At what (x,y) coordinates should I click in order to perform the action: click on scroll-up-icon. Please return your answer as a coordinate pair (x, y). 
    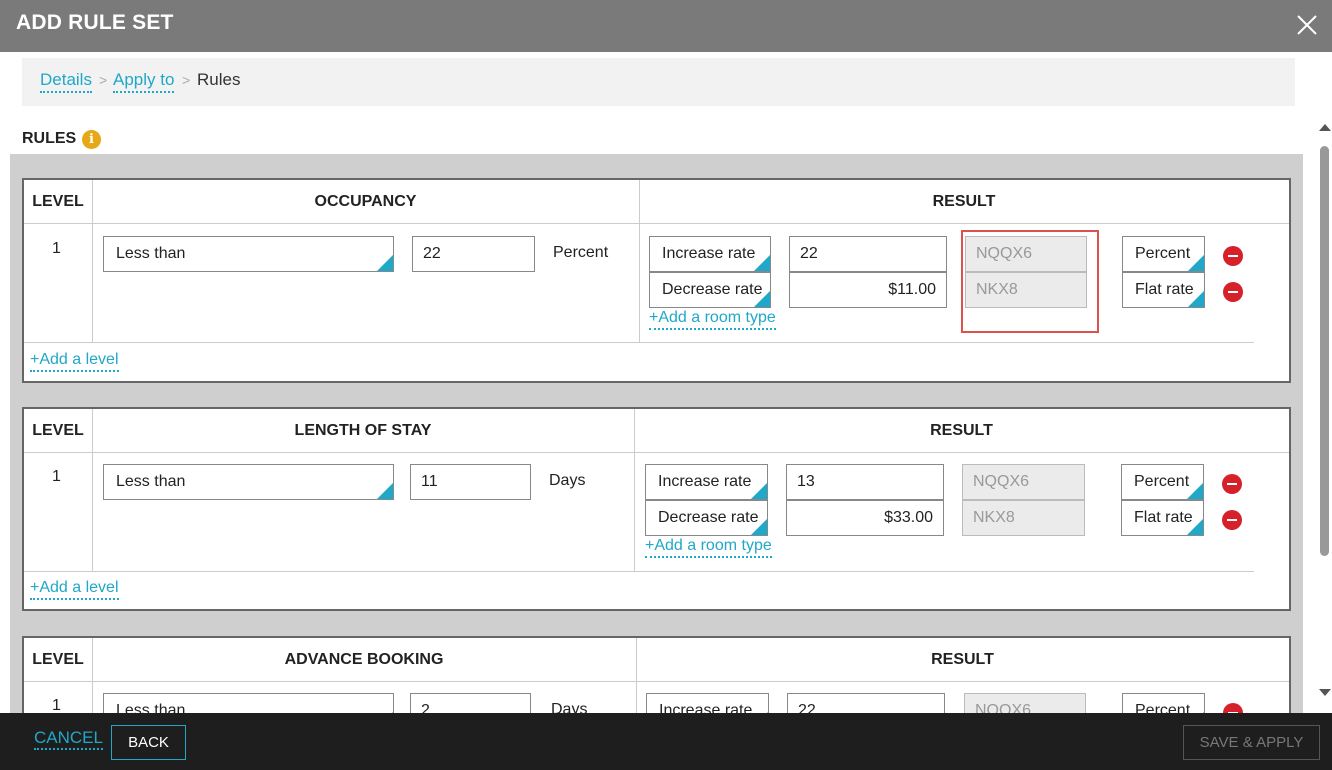
    Looking at the image, I should click on (1325, 127).